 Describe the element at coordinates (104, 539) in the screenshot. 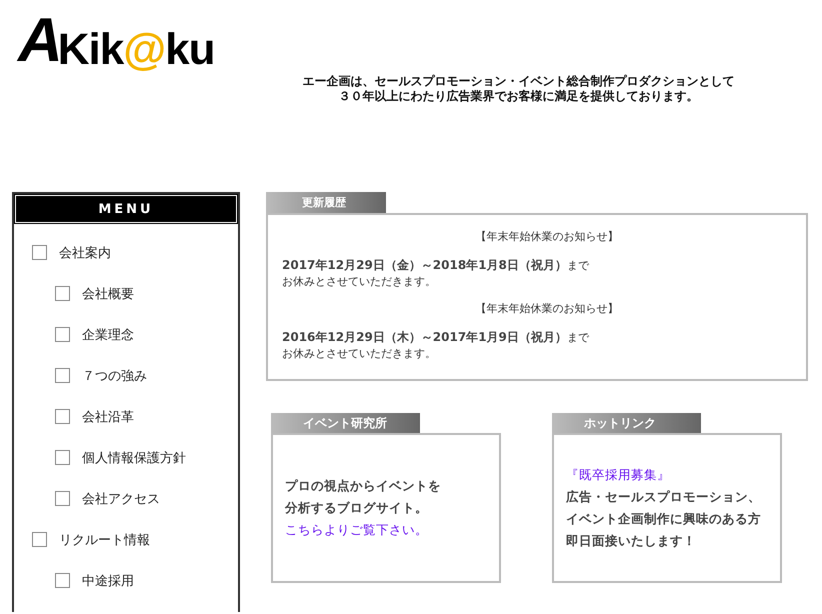

I see `menu-item: リクルート情報` at that location.